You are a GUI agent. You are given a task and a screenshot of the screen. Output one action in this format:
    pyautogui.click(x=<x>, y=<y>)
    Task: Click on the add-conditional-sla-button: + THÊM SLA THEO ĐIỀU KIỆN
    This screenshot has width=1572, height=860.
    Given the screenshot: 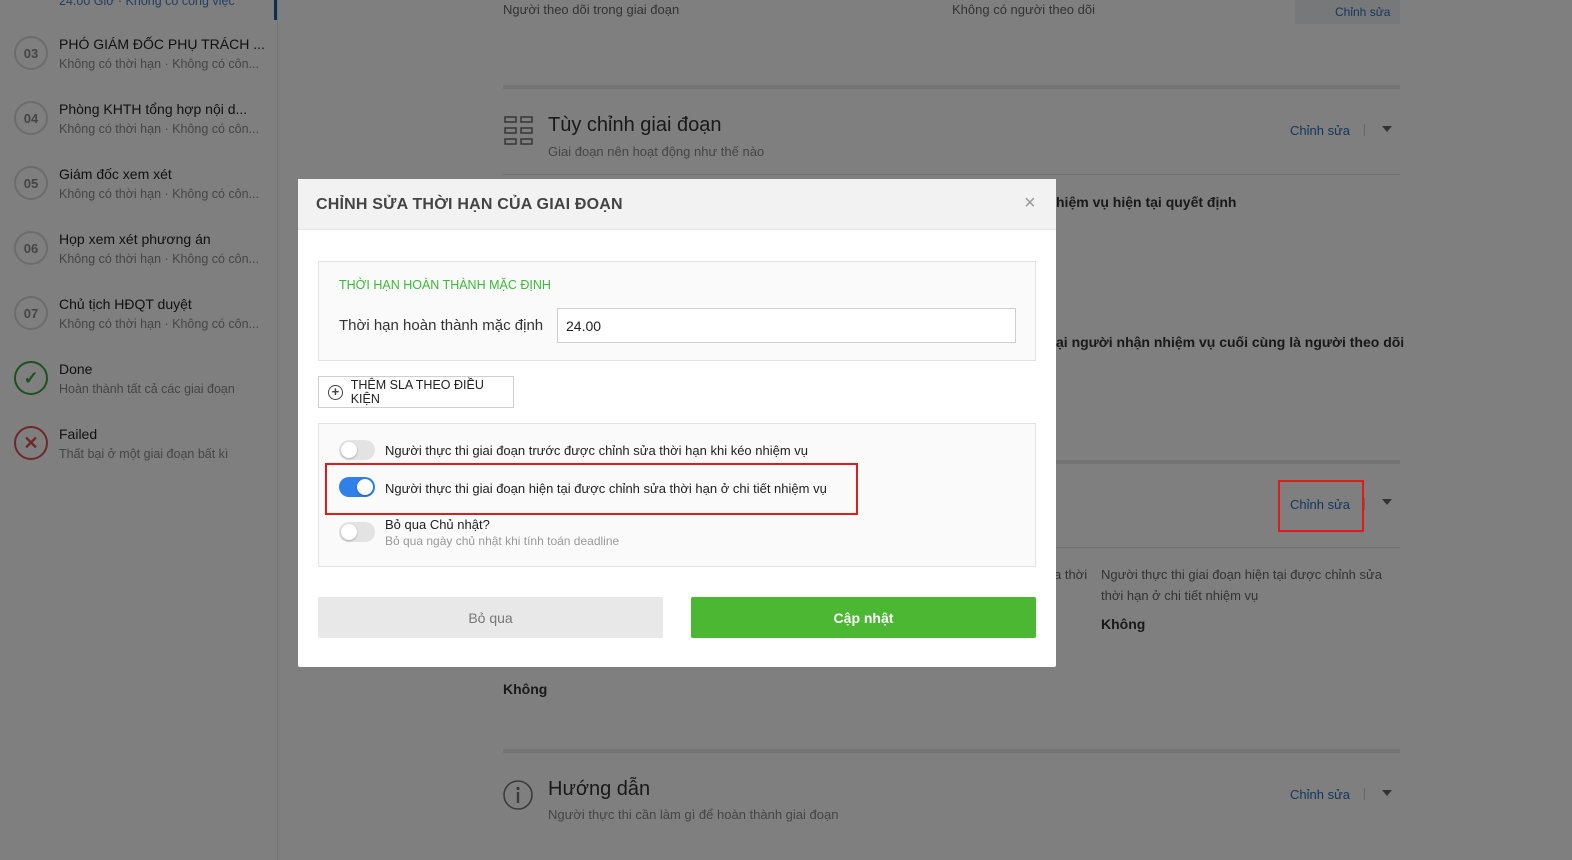 What is the action you would take?
    pyautogui.click(x=416, y=392)
    